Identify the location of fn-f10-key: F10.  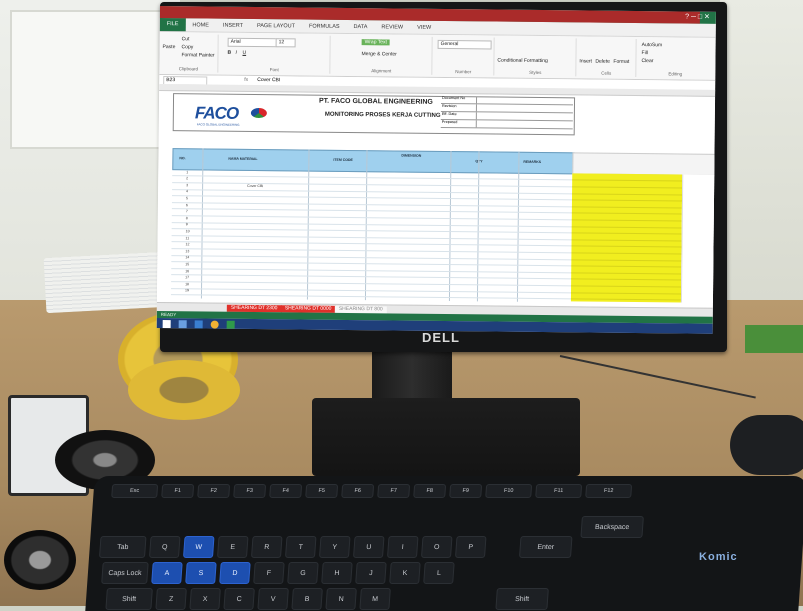
(509, 491).